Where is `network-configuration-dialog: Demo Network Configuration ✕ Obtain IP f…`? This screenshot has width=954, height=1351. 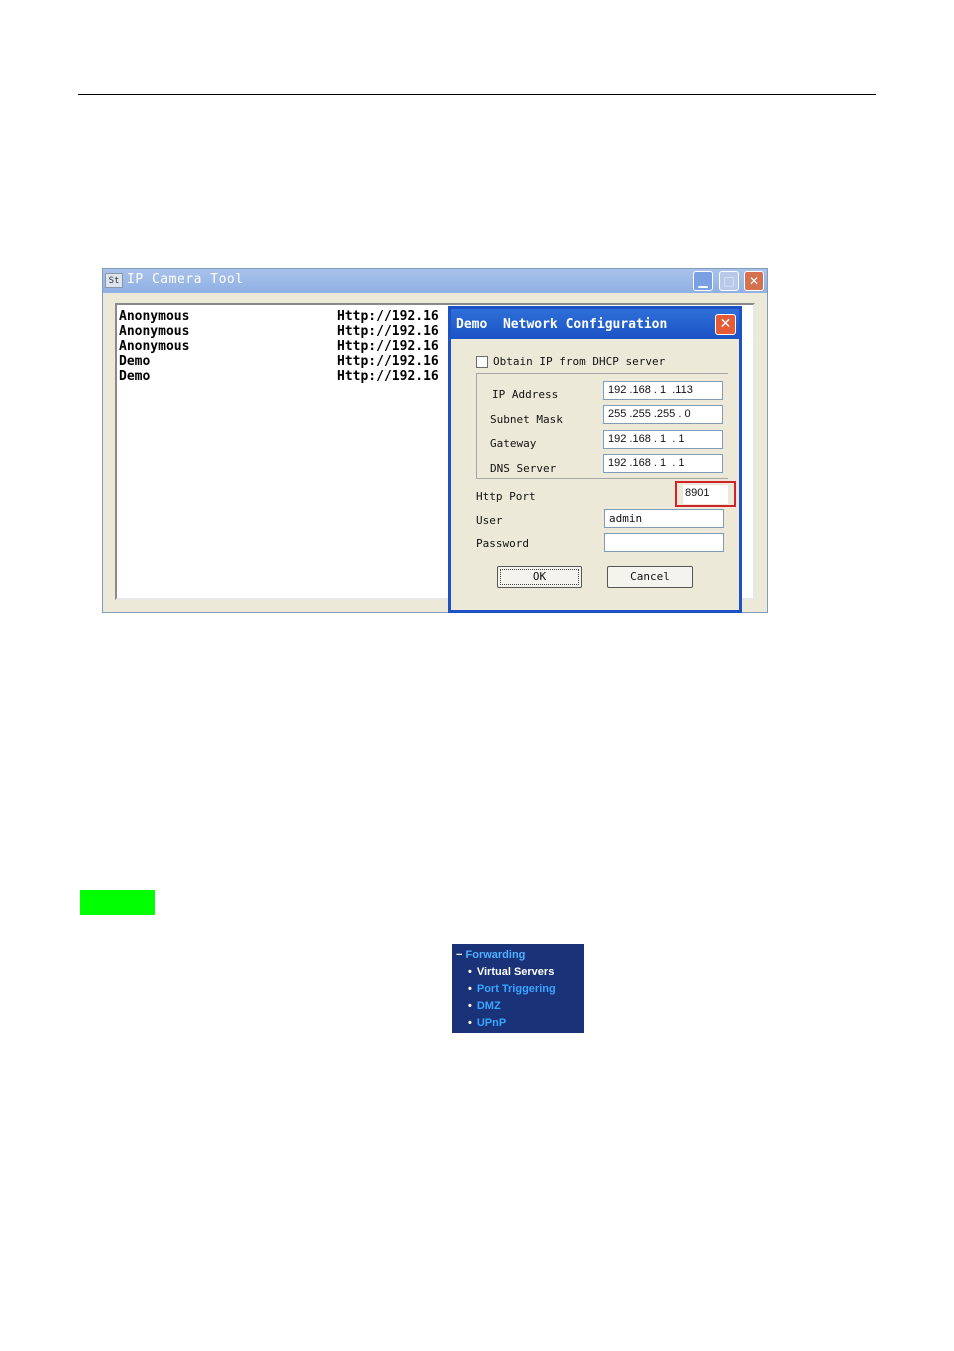
network-configuration-dialog: Demo Network Configuration ✕ Obtain IP f… is located at coordinates (595, 459).